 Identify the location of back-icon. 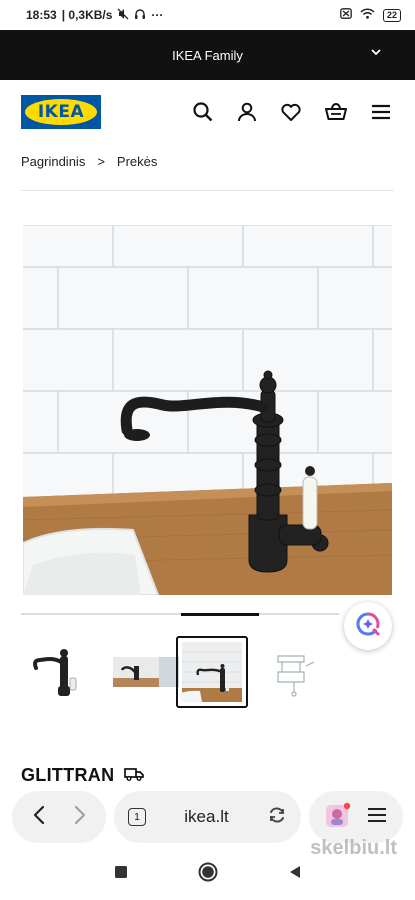
(295, 874).